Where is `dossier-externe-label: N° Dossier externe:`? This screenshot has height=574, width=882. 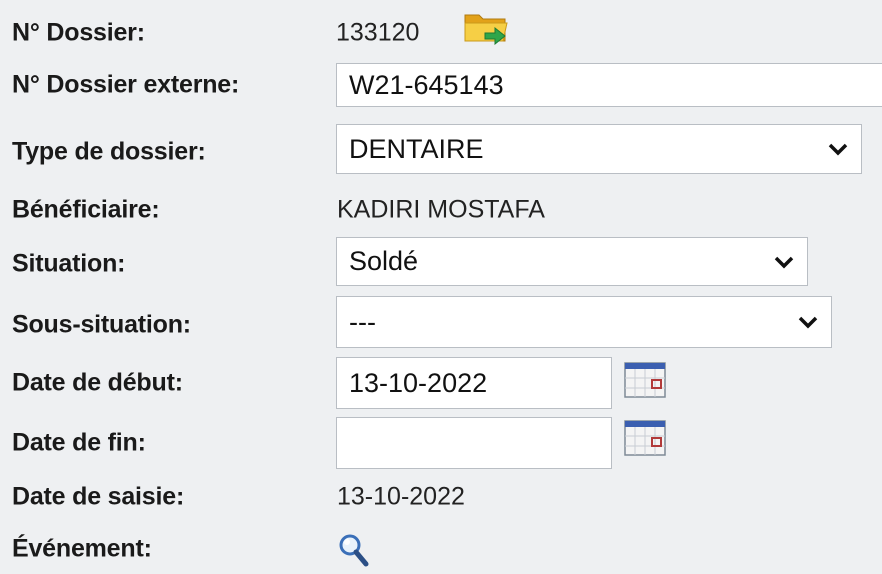 dossier-externe-label: N° Dossier externe: is located at coordinates (126, 84).